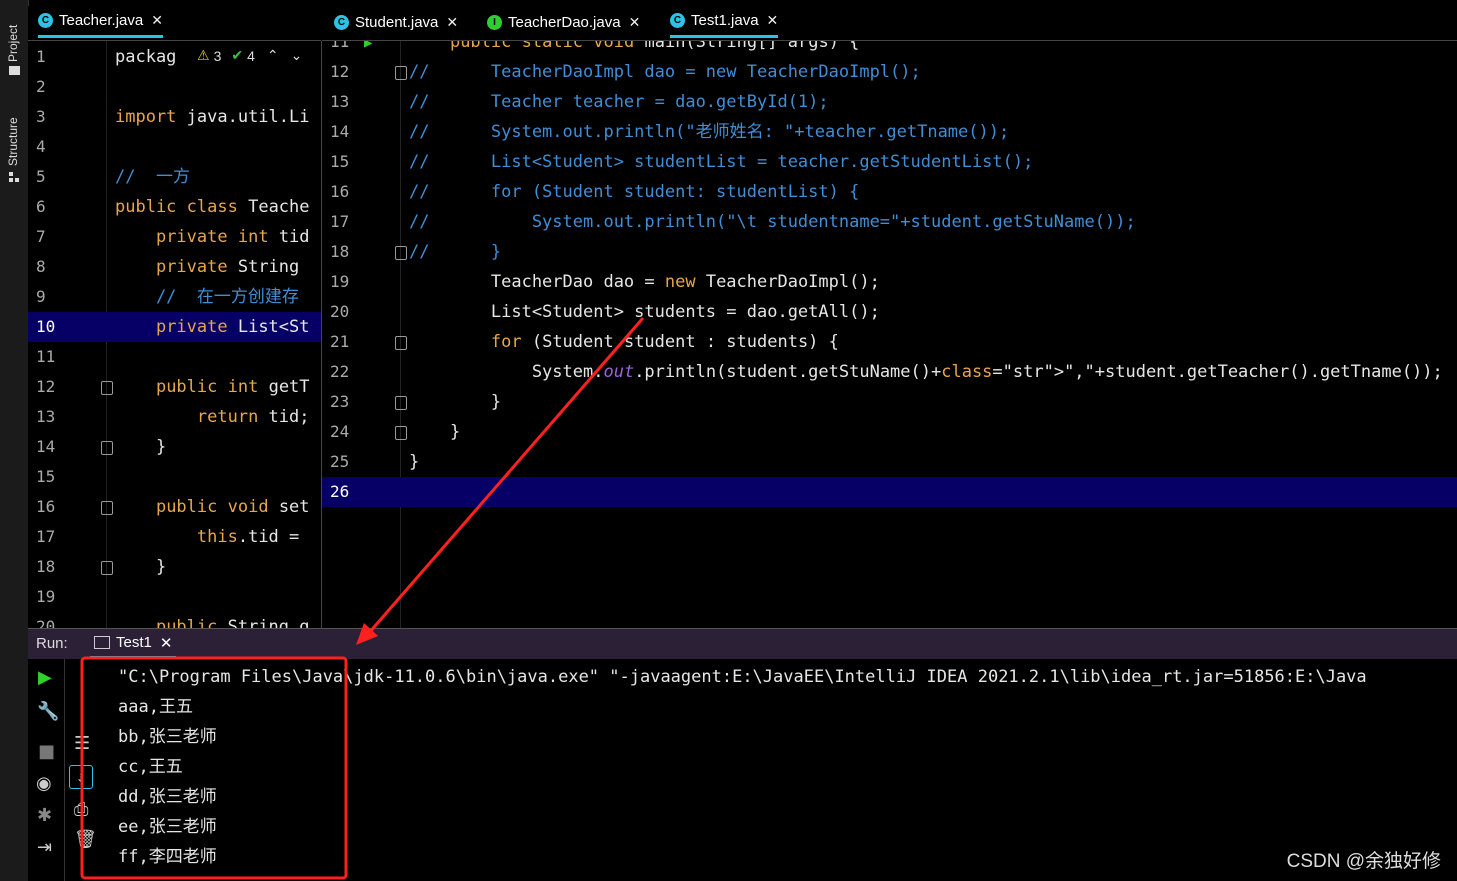  Describe the element at coordinates (1363, 861) in the screenshot. I see `watermark: CSDN @余独好修` at that location.